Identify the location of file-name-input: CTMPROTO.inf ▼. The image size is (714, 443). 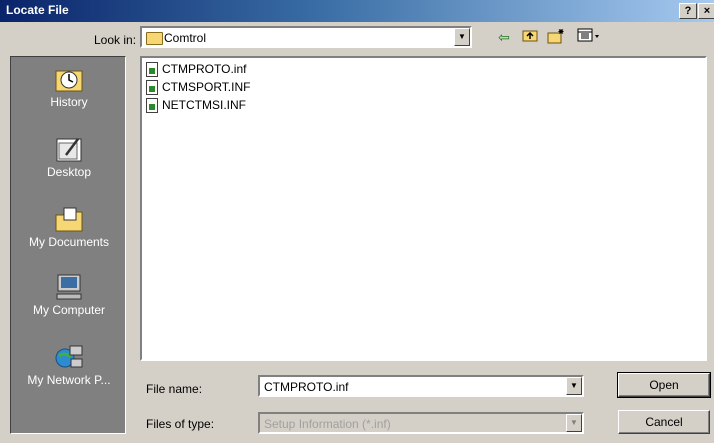
(421, 386).